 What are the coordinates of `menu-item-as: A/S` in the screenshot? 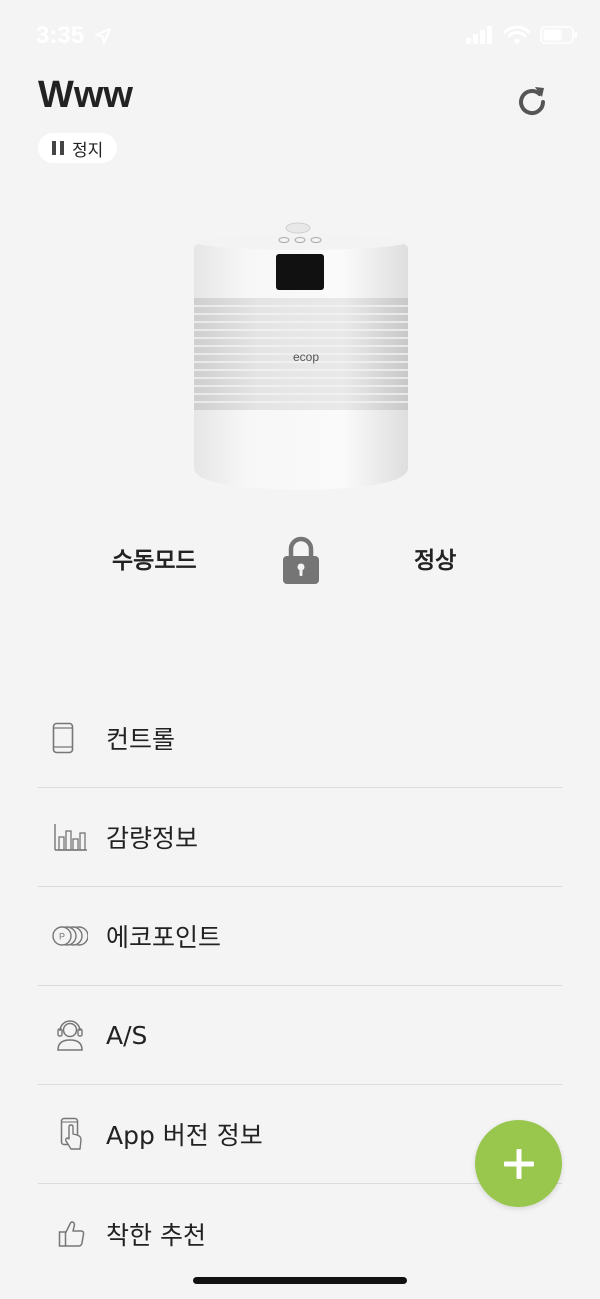 It's located at (300, 1035).